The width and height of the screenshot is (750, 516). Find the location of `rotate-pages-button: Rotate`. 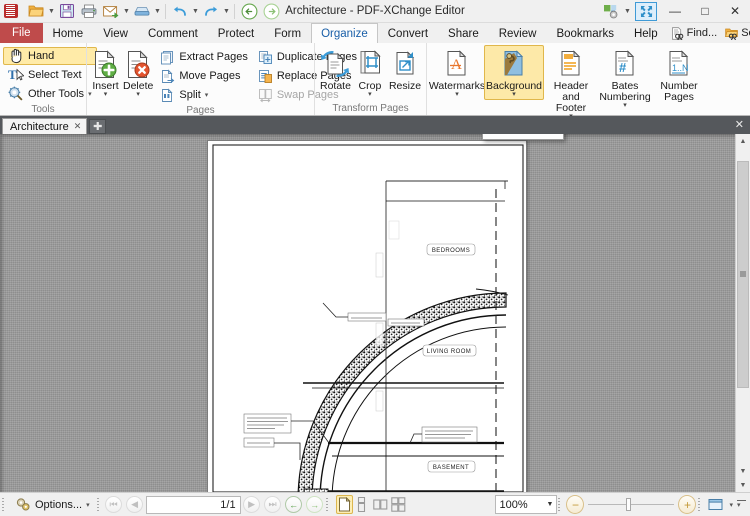

rotate-pages-button: Rotate is located at coordinates (335, 69).